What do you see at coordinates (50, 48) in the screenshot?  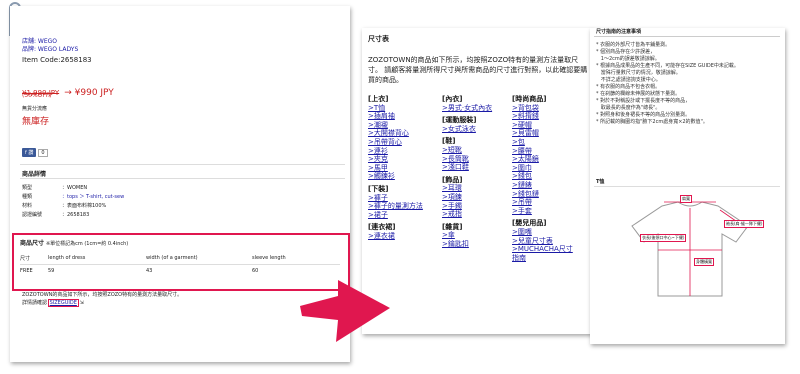 I see `brand-label: 品牌: WEGO LADYS` at bounding box center [50, 48].